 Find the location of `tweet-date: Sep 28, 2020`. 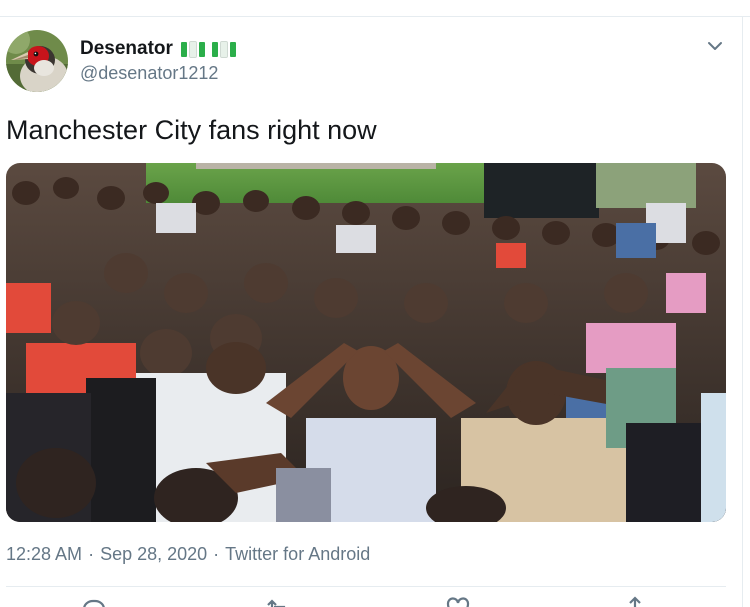

tweet-date: Sep 28, 2020 is located at coordinates (153, 554).